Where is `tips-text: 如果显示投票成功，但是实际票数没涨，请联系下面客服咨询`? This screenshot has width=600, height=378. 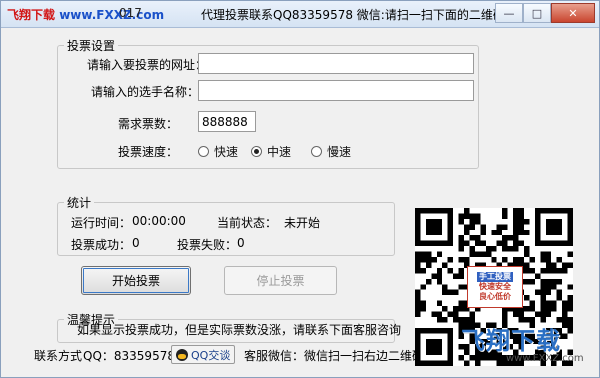 tips-text: 如果显示投票成功，但是实际票数没涨，请联系下面客服咨询 is located at coordinates (239, 330).